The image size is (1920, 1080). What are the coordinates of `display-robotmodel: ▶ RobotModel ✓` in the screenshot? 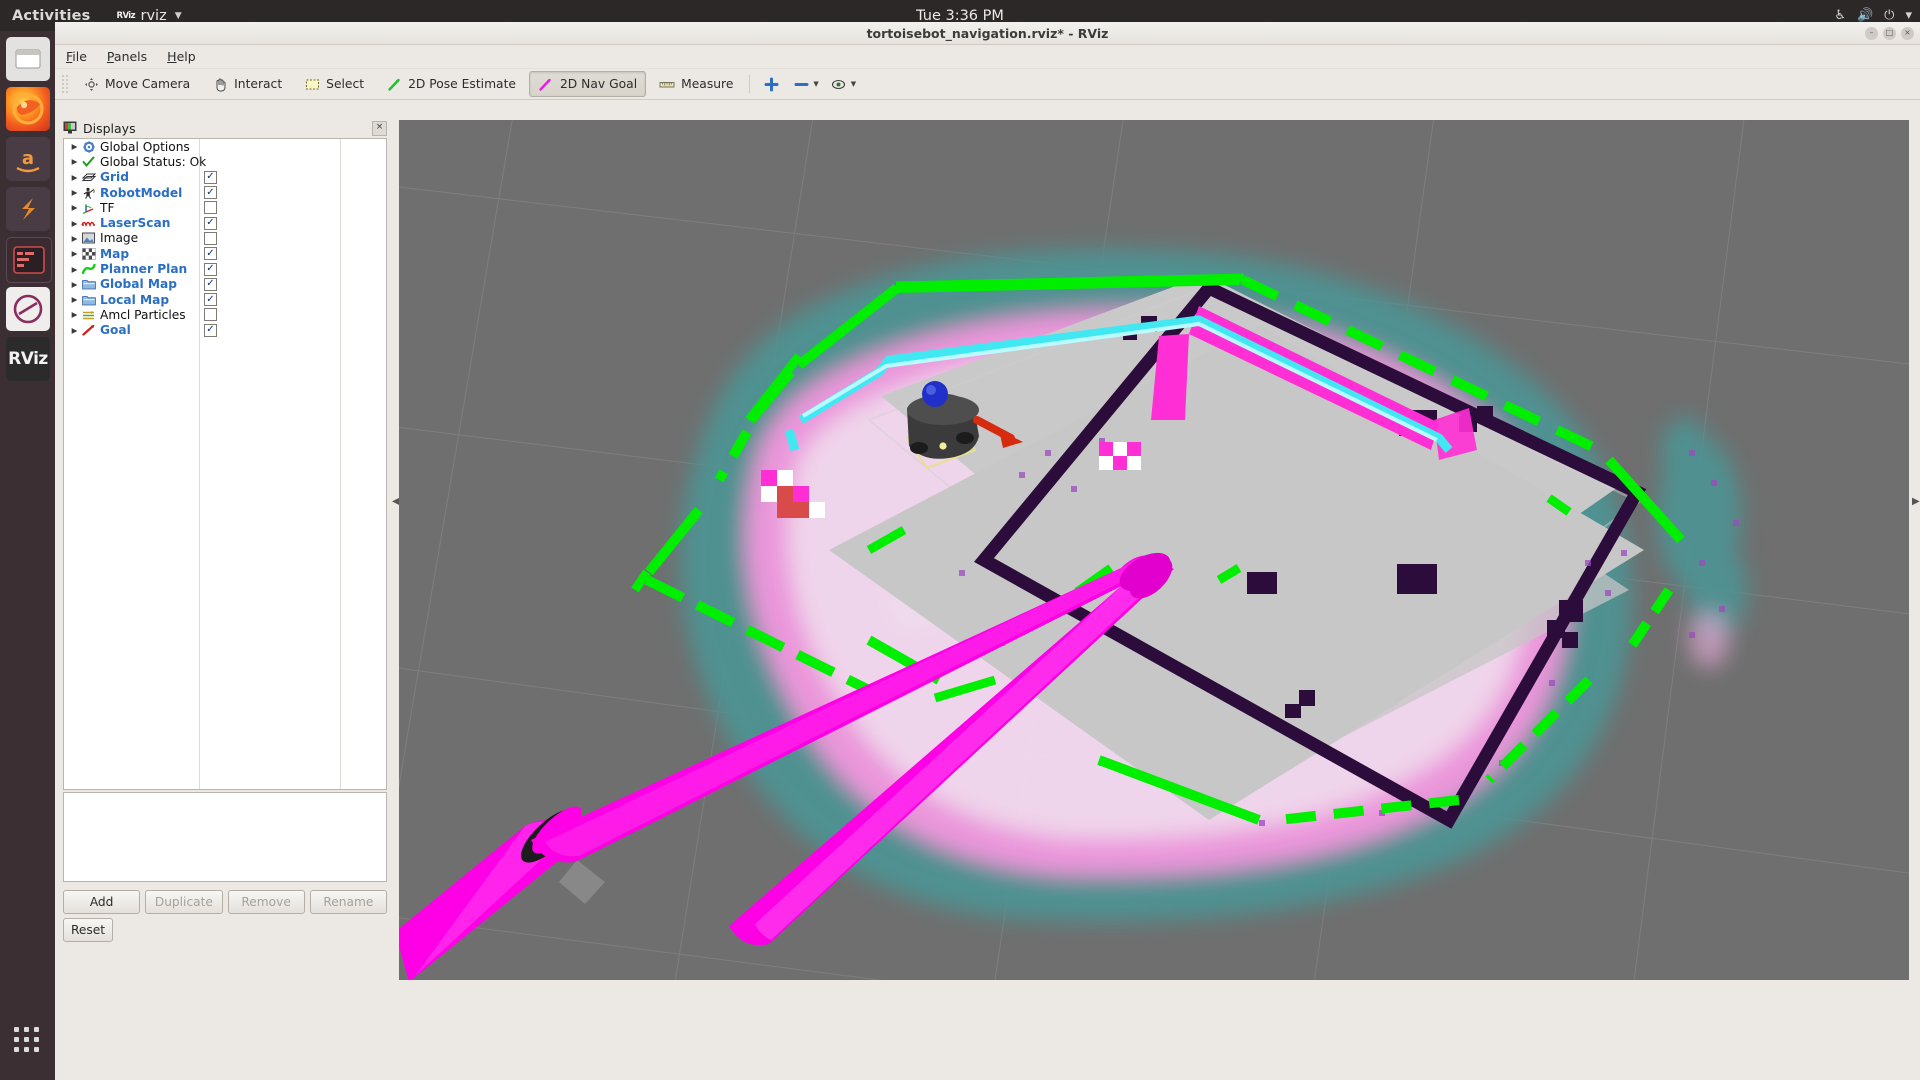 It's located at (225, 192).